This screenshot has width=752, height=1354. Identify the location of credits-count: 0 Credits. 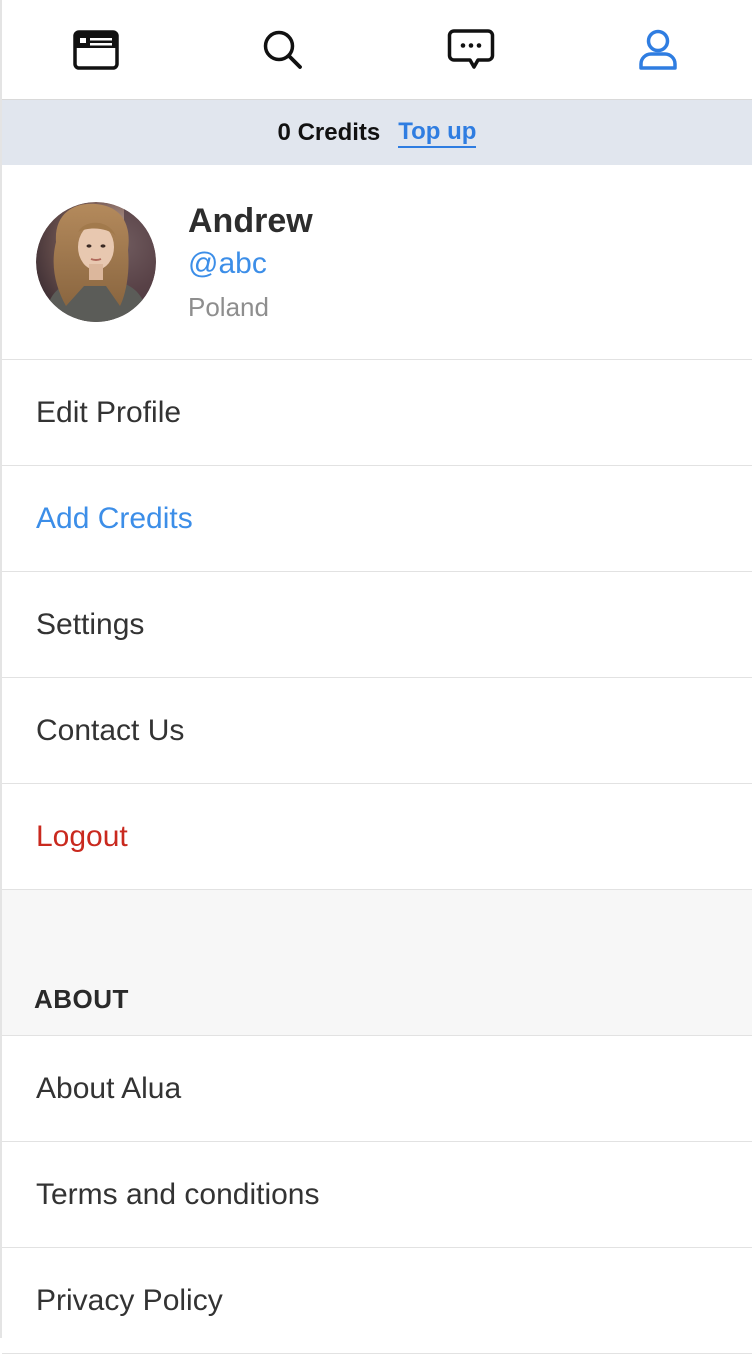
(329, 132).